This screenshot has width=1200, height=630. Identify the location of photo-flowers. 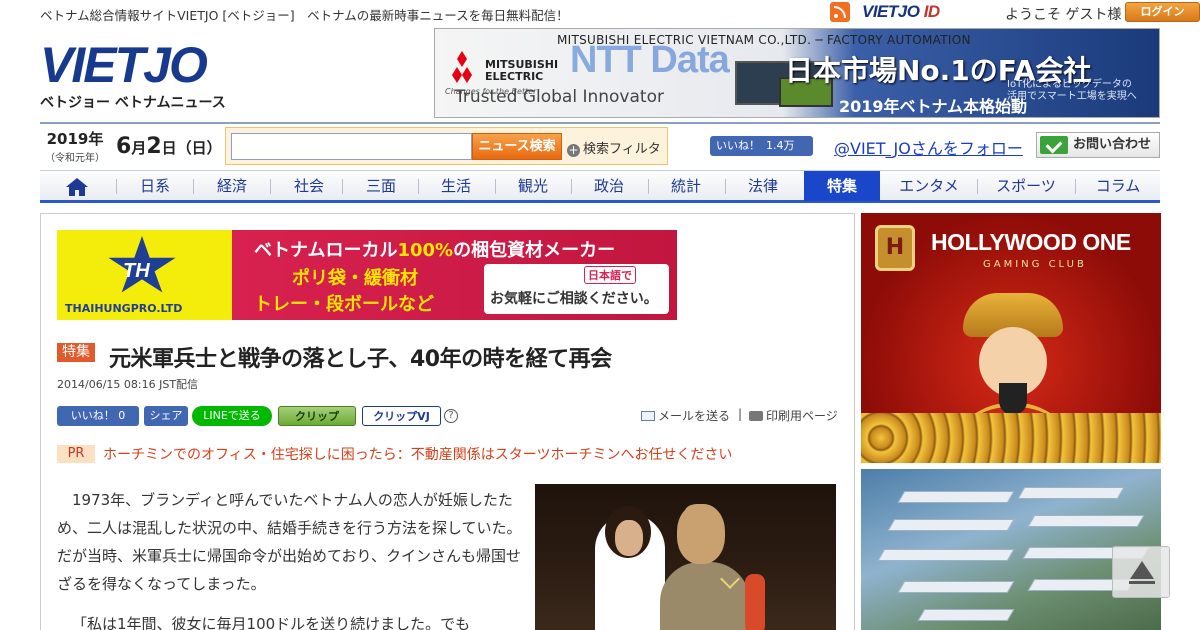
(755, 602).